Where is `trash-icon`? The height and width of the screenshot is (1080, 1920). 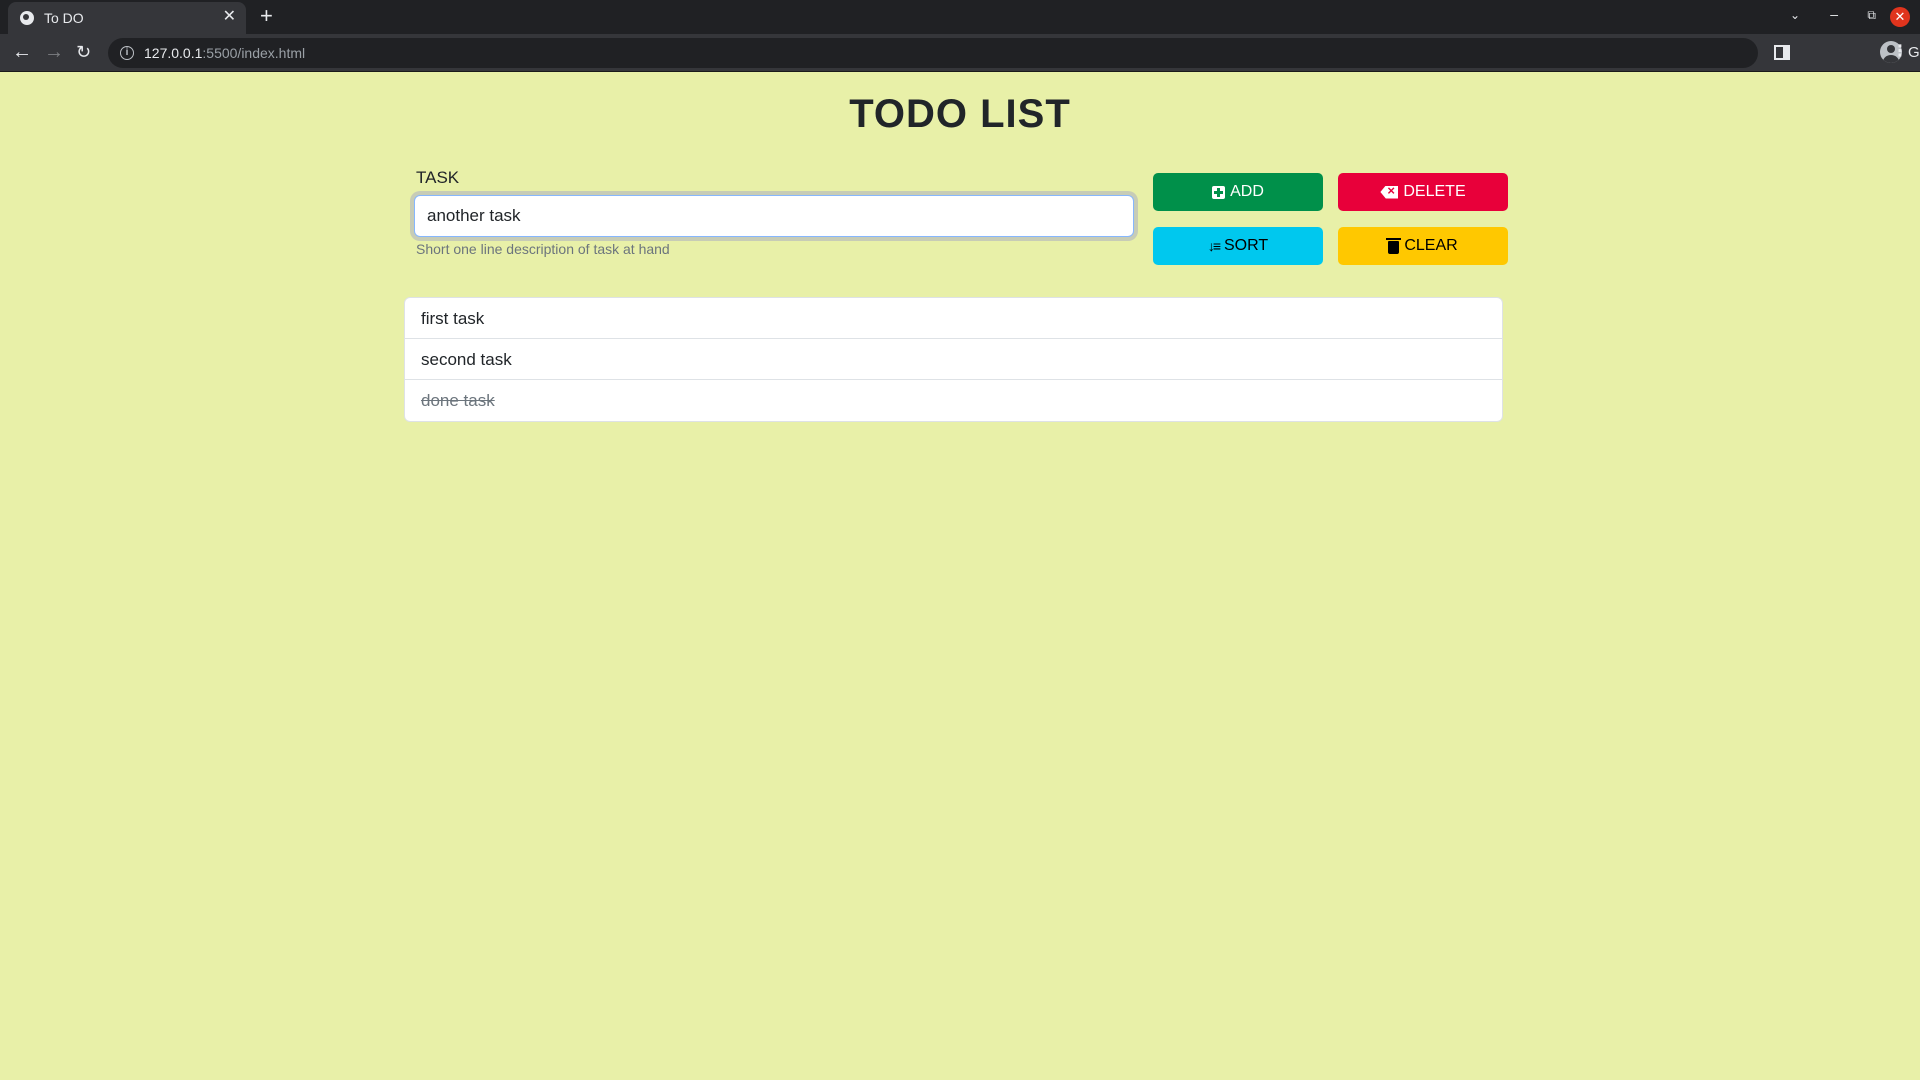 trash-icon is located at coordinates (1394, 245).